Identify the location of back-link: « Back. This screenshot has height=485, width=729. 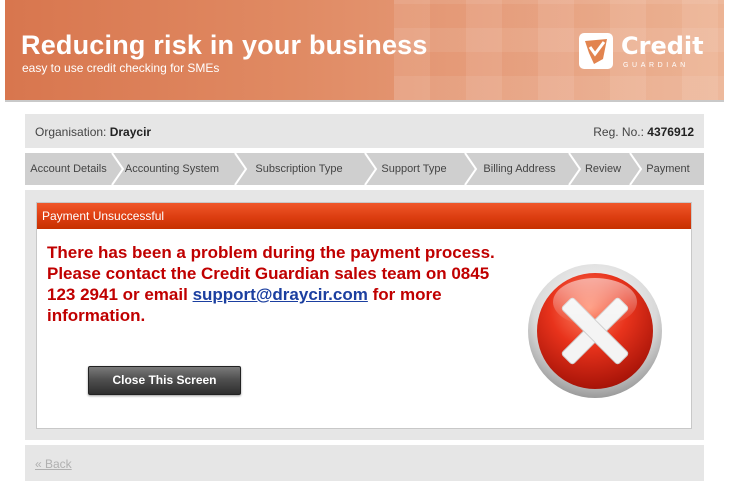
(53, 464).